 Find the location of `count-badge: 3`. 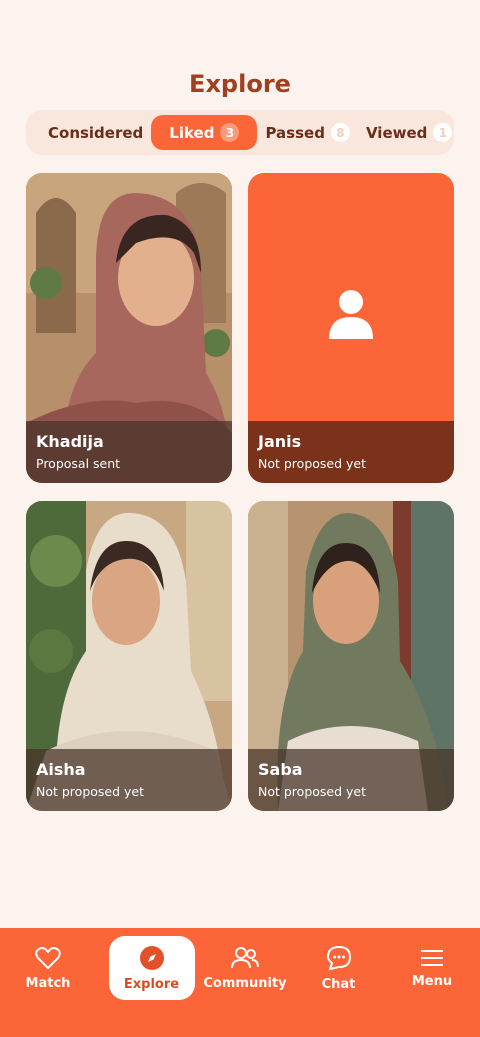

count-badge: 3 is located at coordinates (230, 132).